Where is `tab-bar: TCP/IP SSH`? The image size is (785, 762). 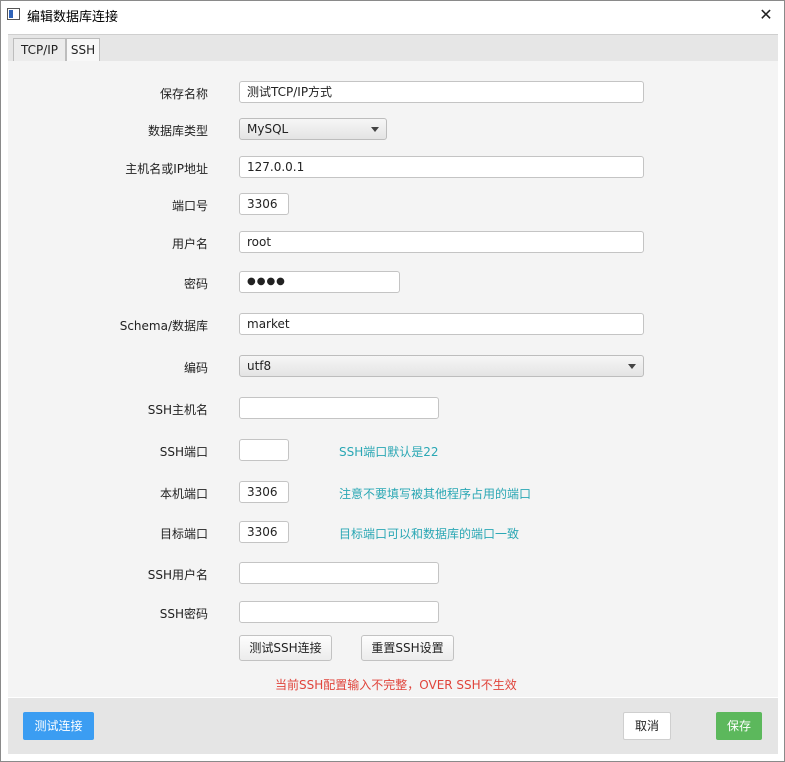
tab-bar: TCP/IP SSH is located at coordinates (393, 48).